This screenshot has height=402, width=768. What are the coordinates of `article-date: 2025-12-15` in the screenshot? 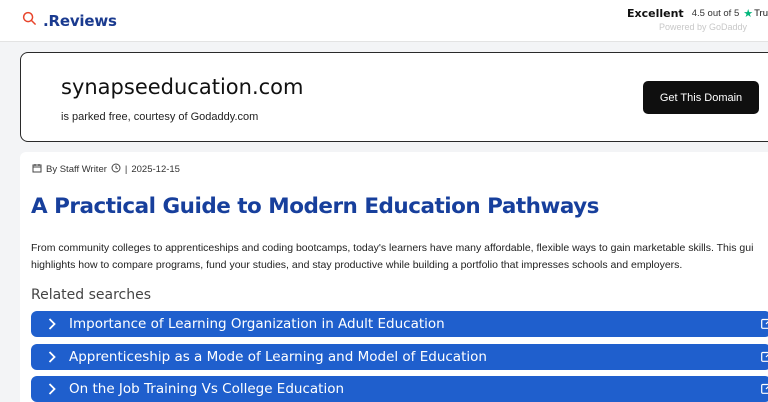 It's located at (155, 169).